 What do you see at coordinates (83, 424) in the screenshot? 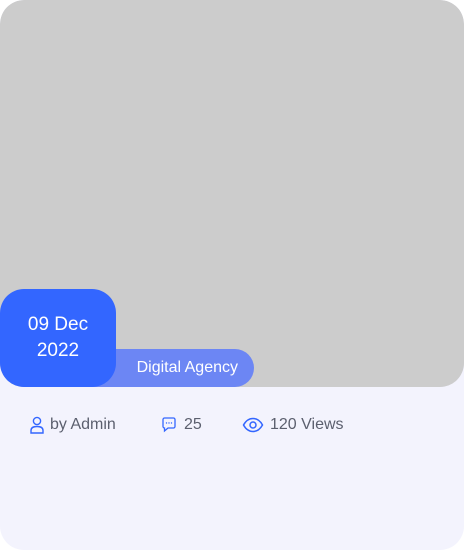
I see `author-label: by Admin` at bounding box center [83, 424].